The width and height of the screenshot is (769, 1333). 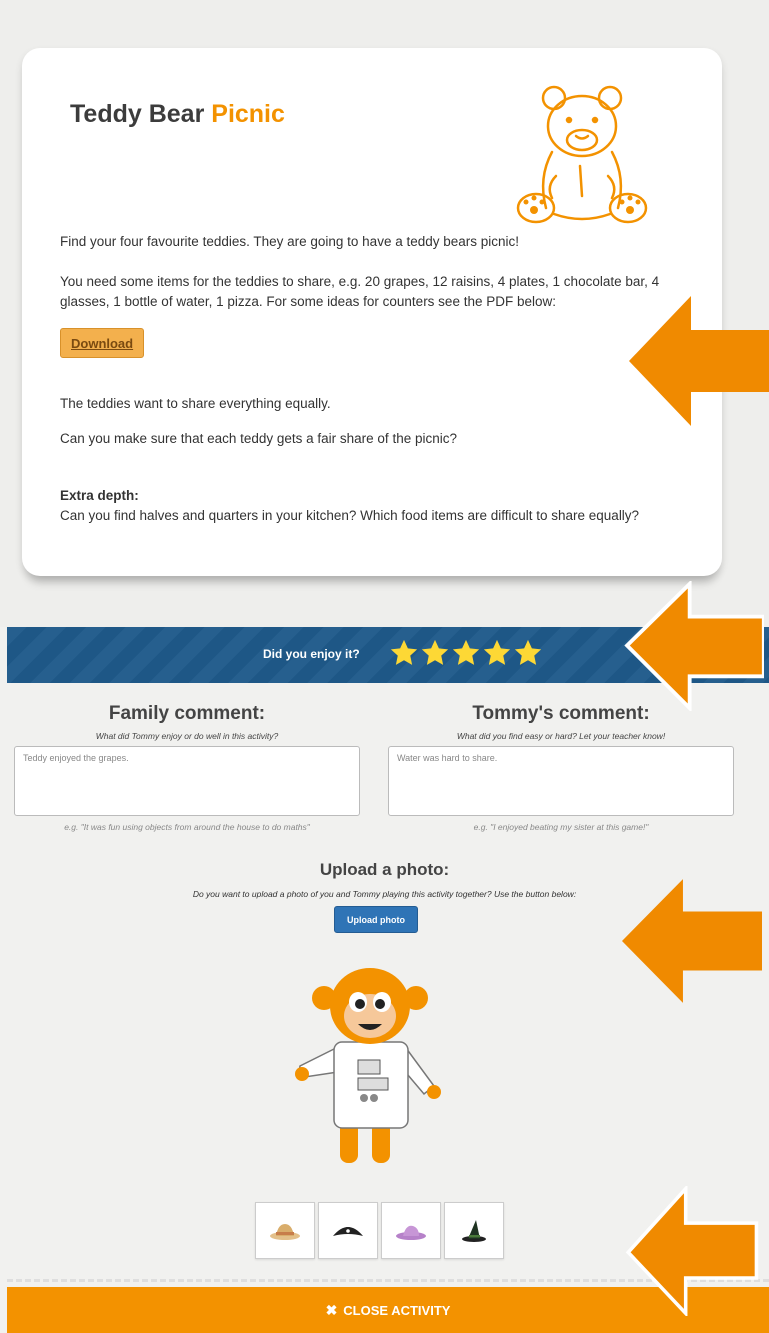 I want to click on extra-depth-label: Extra depth:, so click(x=99, y=495).